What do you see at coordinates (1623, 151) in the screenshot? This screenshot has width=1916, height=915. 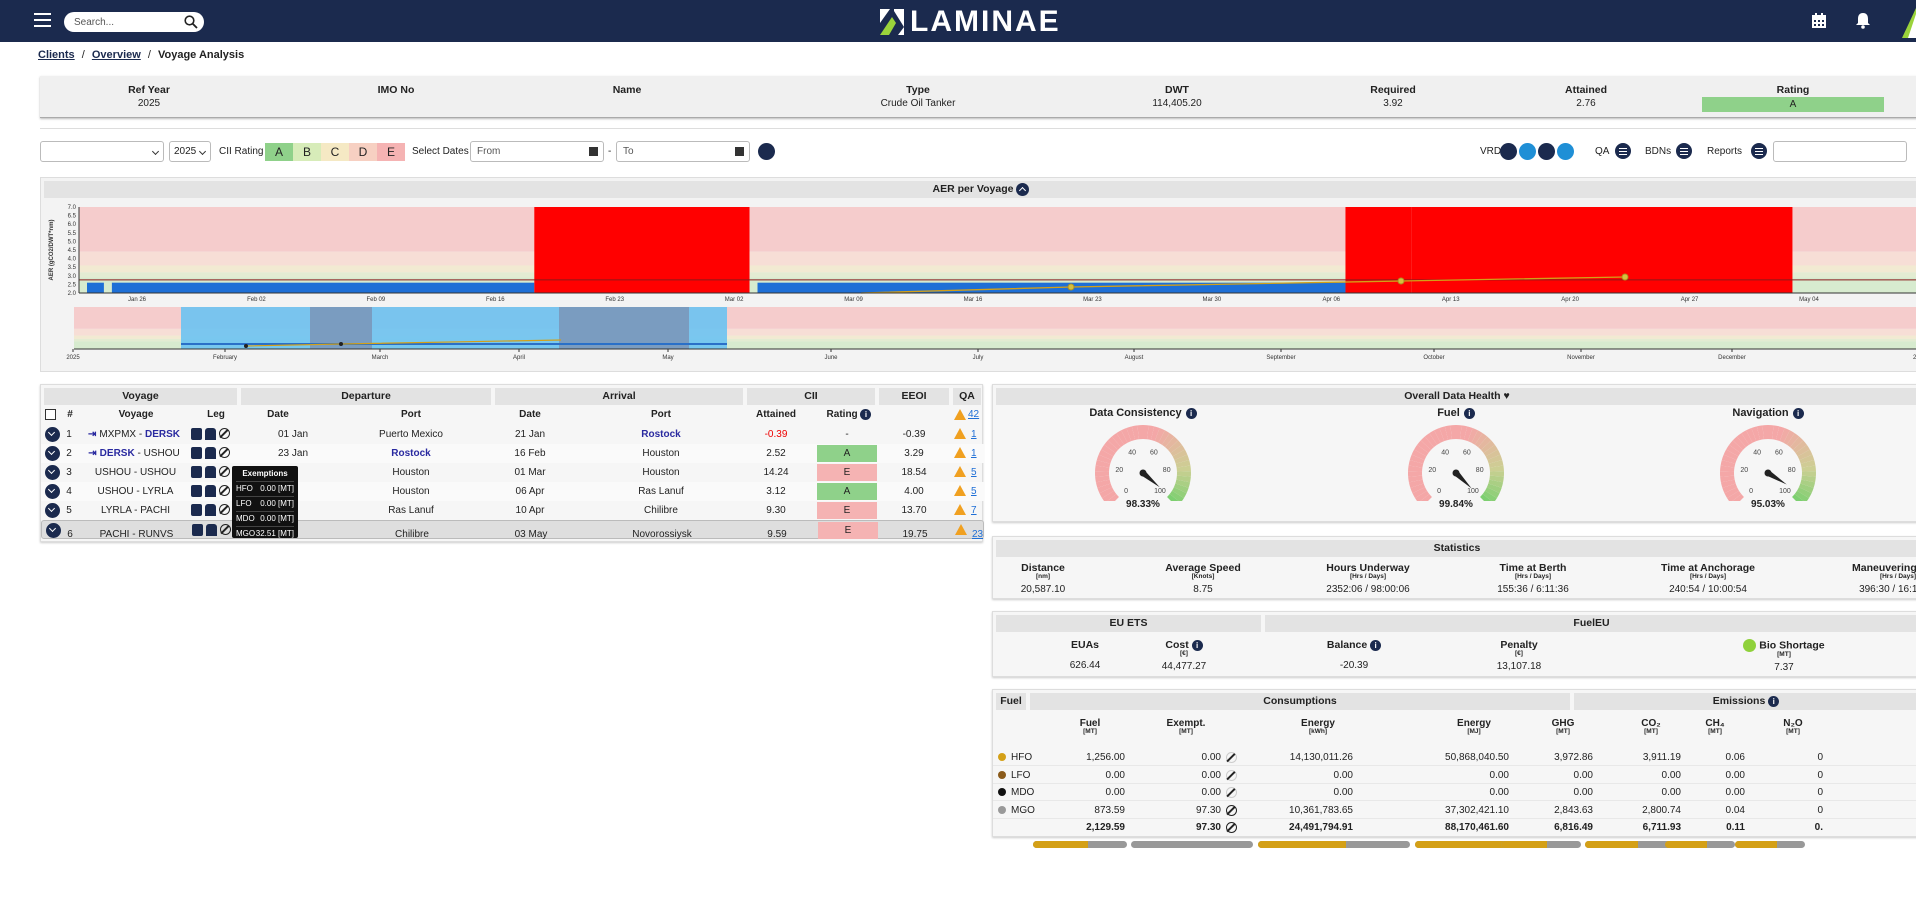 I see `qa-menu-icon` at bounding box center [1623, 151].